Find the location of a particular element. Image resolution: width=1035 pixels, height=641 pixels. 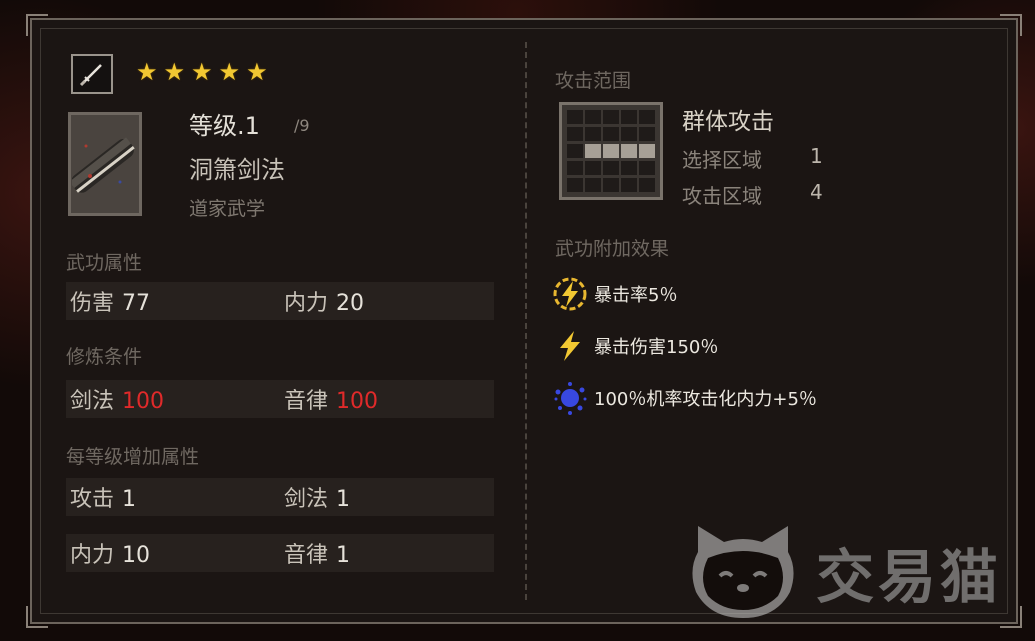

attack-gain: 攻击 1 is located at coordinates (103, 497).